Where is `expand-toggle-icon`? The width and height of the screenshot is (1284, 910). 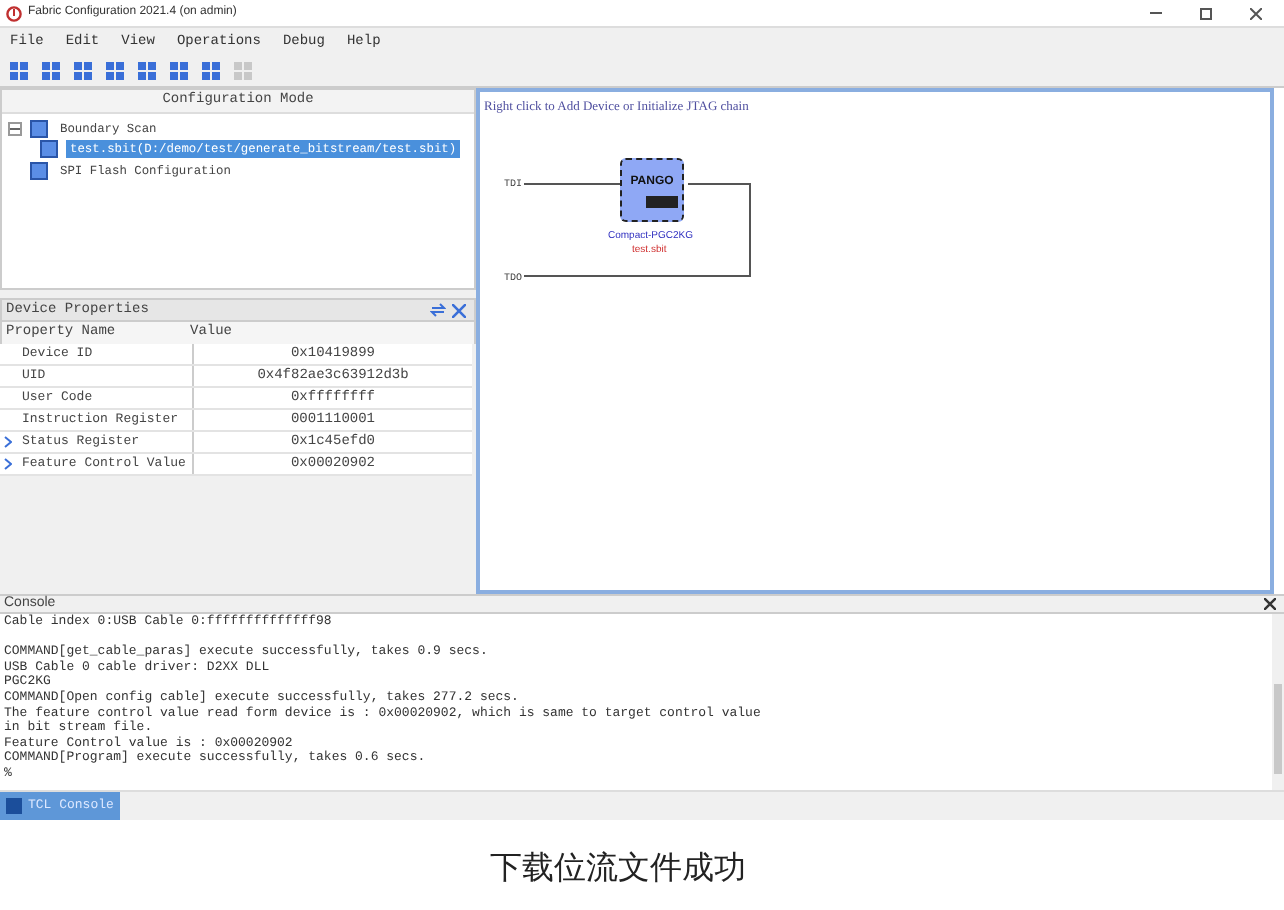
expand-toggle-icon is located at coordinates (15, 128).